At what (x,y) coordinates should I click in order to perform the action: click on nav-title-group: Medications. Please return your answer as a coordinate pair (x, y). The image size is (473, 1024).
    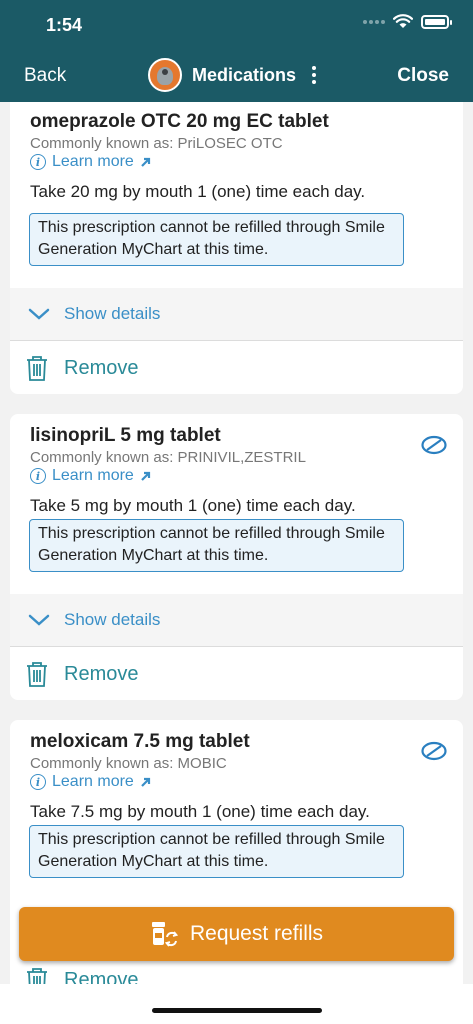
    Looking at the image, I should click on (232, 75).